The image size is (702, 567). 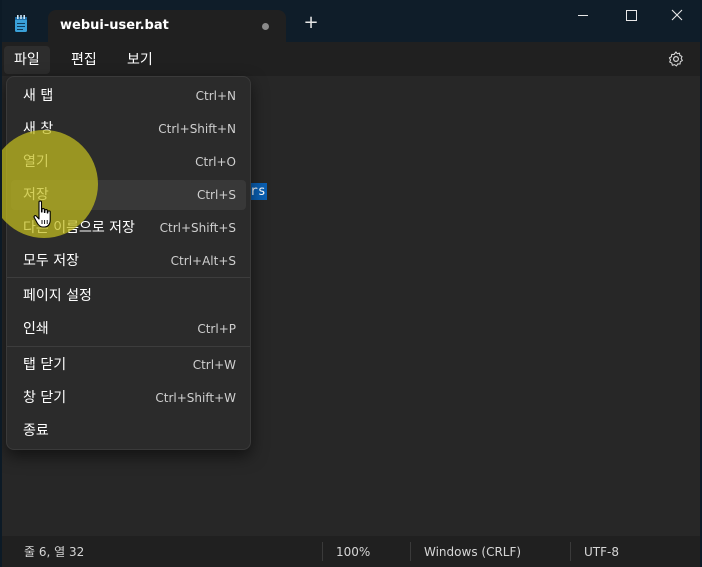 I want to click on menu-item-exit: 종료, so click(x=128, y=431).